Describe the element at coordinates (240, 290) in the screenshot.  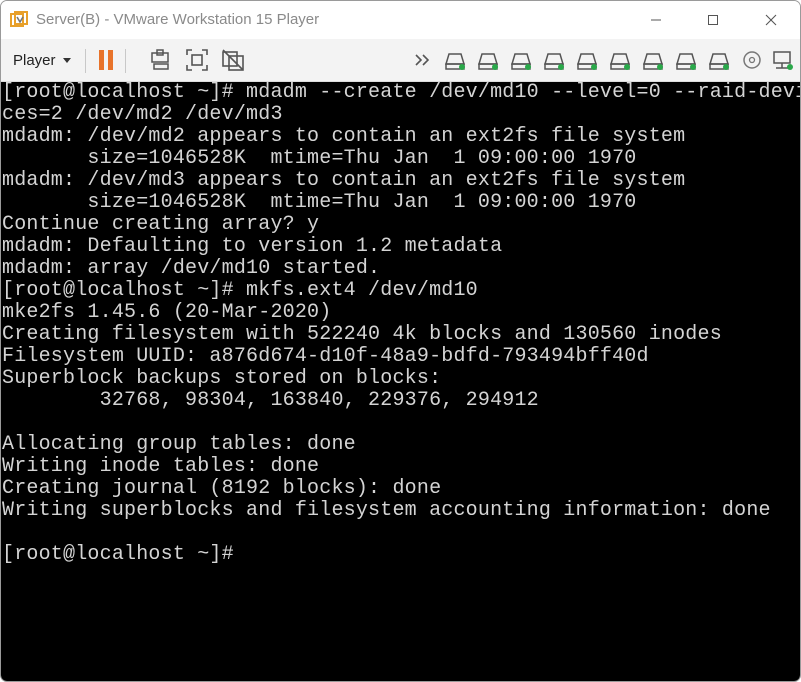
I see `terminal-line: [root@localhost ~]# mkfs.ext4 /dev/md10` at that location.